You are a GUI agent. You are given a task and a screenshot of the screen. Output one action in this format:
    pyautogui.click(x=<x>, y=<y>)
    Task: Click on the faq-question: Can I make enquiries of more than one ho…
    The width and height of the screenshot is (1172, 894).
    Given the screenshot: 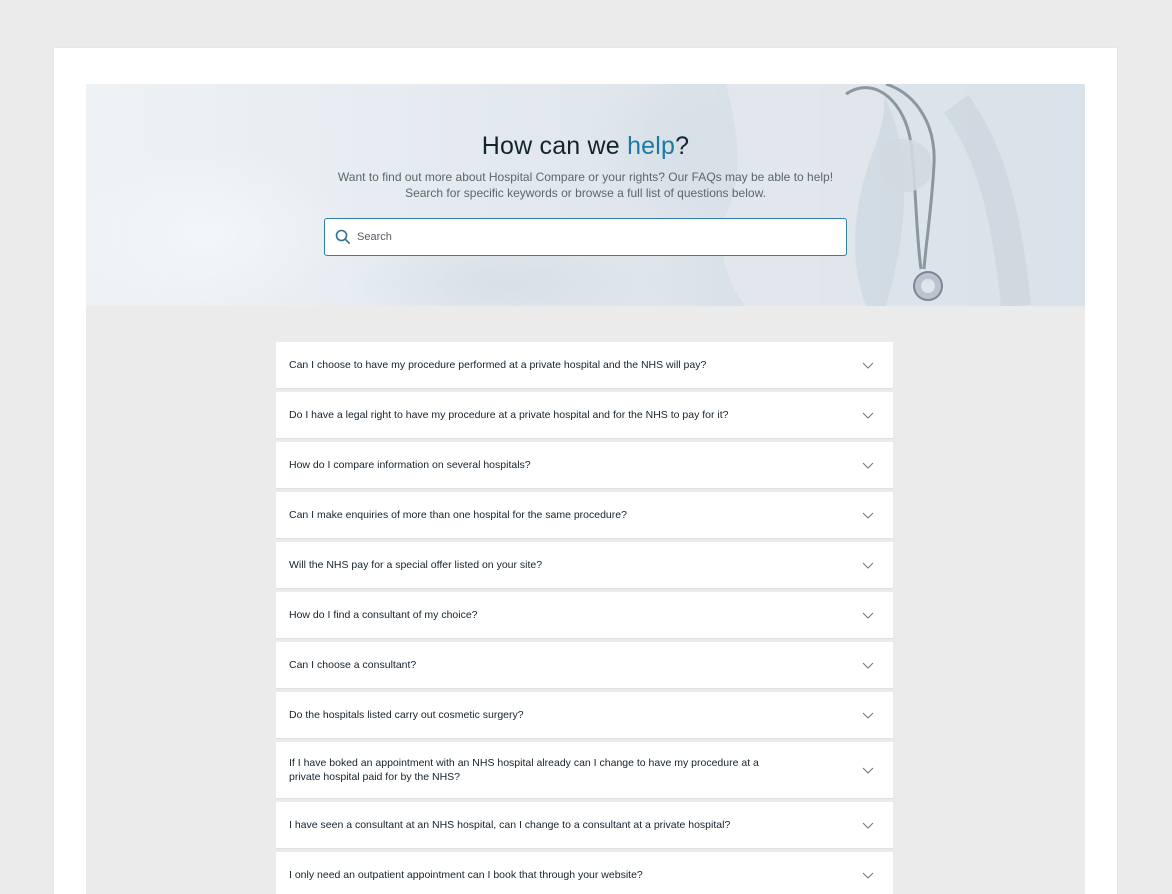 What is the action you would take?
    pyautogui.click(x=458, y=515)
    